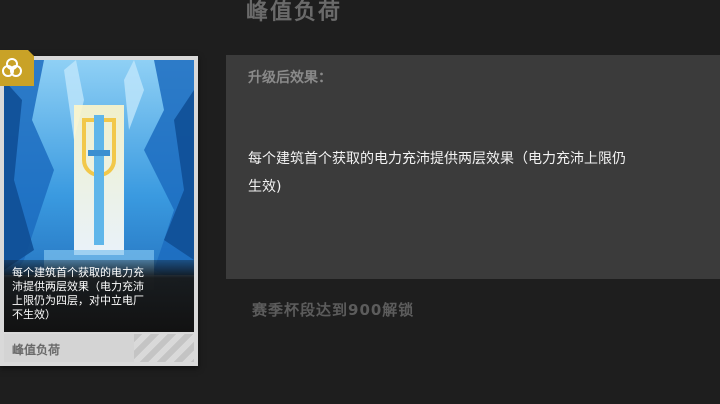 The image size is (720, 404). I want to click on page-title: 峰值负荷, so click(294, 12).